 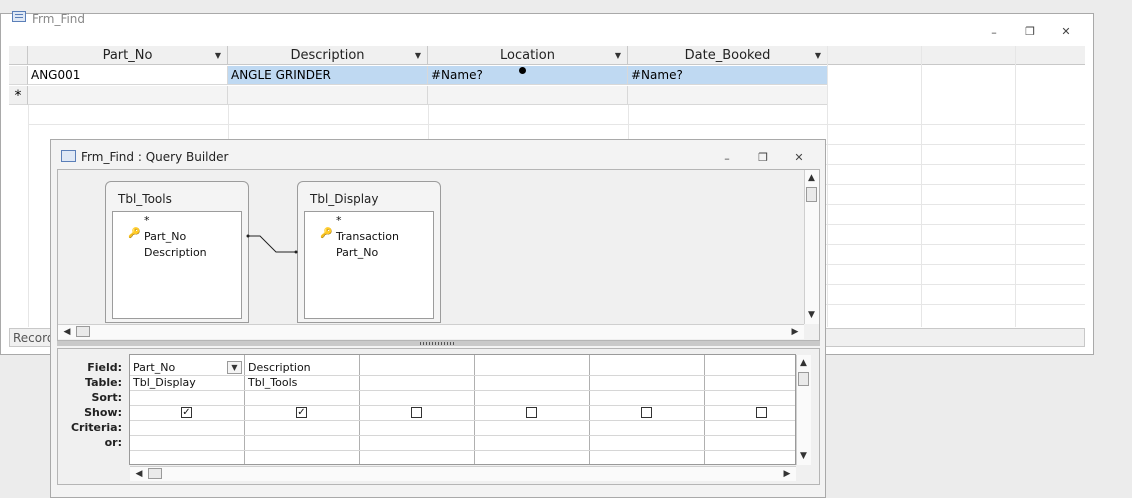 I want to click on column-header-part-no: Part_No ▼, so click(x=128, y=55).